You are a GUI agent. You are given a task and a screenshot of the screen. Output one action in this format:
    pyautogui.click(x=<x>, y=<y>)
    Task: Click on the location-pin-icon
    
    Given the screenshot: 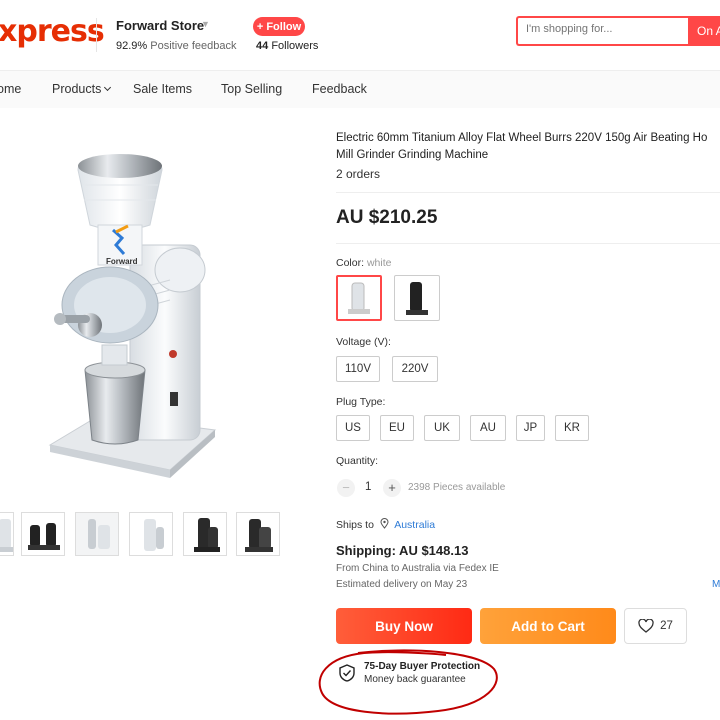 What is the action you would take?
    pyautogui.click(x=384, y=523)
    